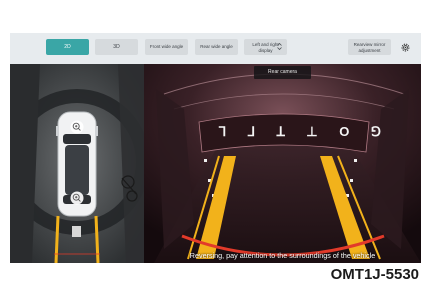 The image size is (421, 290). I want to click on rear-camera-label: Rear camera, so click(282, 72).